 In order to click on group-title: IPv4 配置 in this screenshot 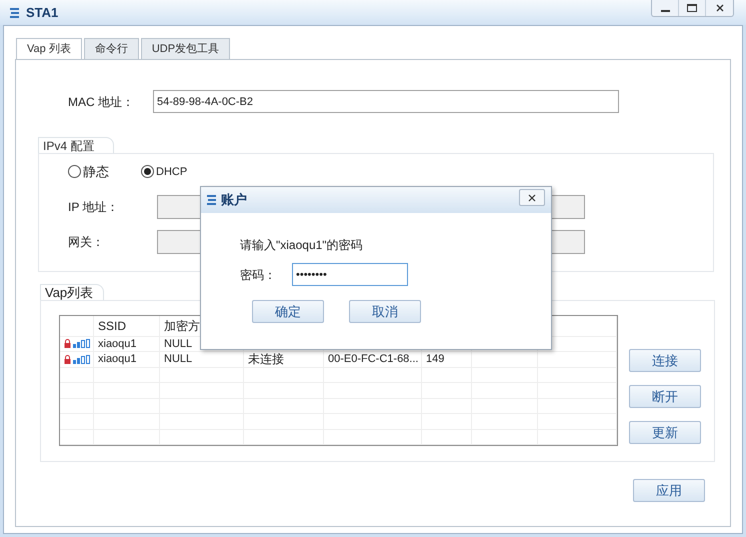, I will do `click(68, 146)`.